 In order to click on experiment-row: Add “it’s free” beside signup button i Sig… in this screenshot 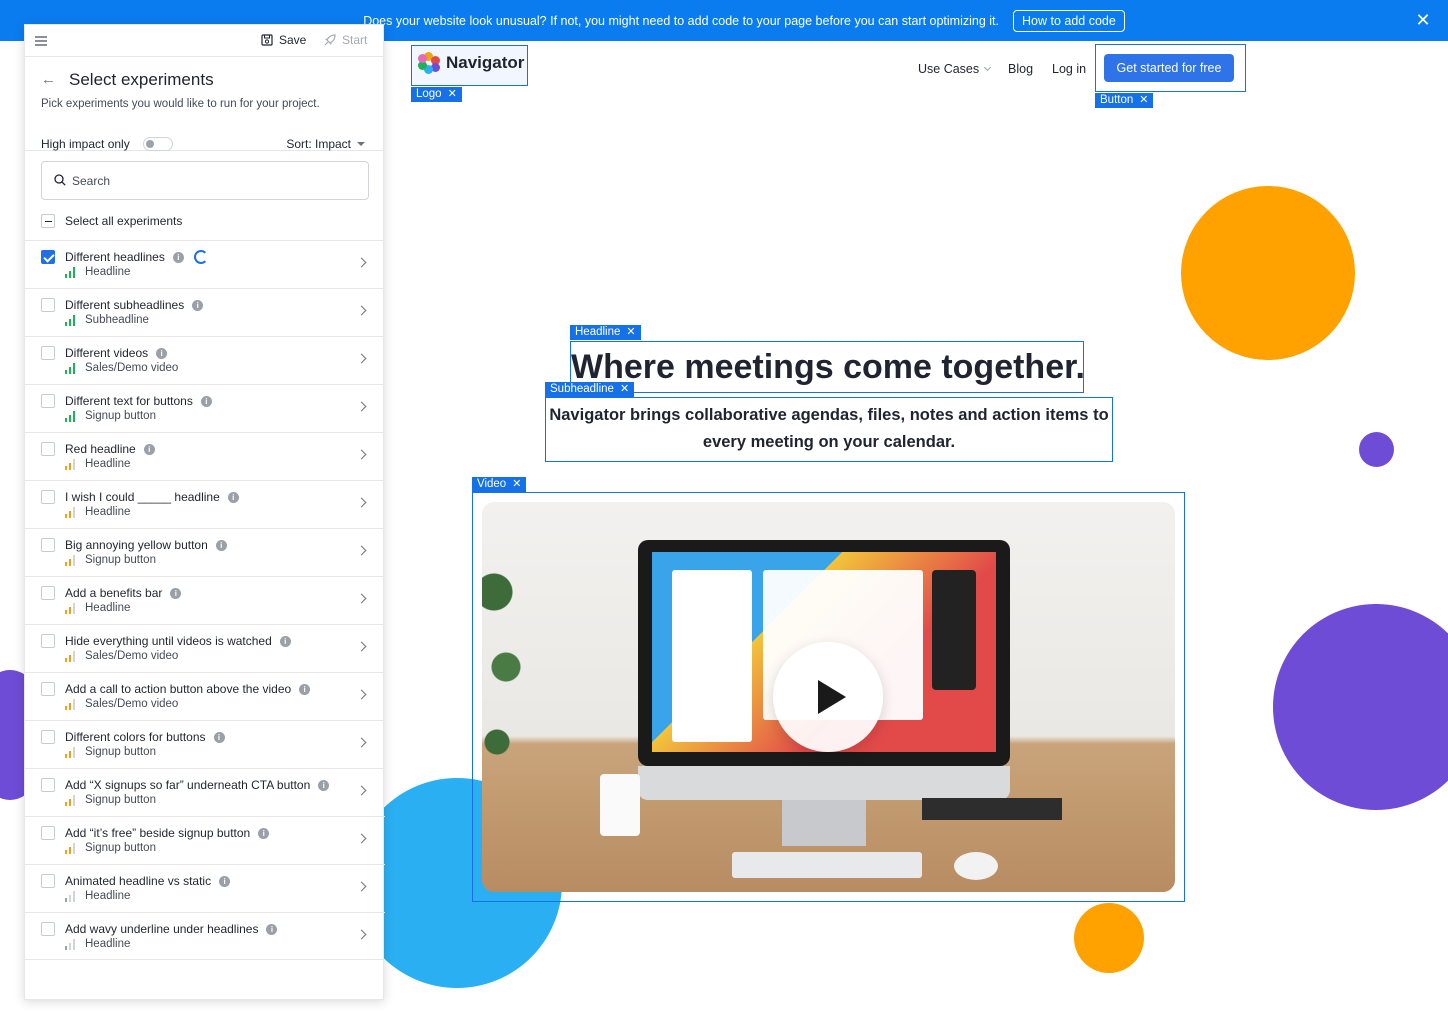, I will do `click(205, 840)`.